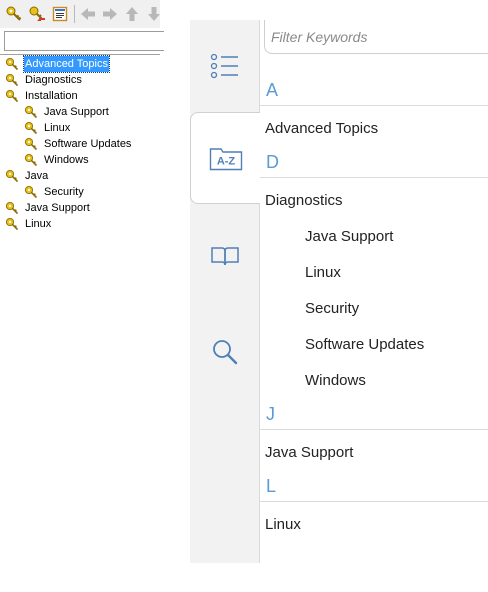 Image resolution: width=488 pixels, height=592 pixels. What do you see at coordinates (37, 14) in the screenshot?
I see `key-sync-icon` at bounding box center [37, 14].